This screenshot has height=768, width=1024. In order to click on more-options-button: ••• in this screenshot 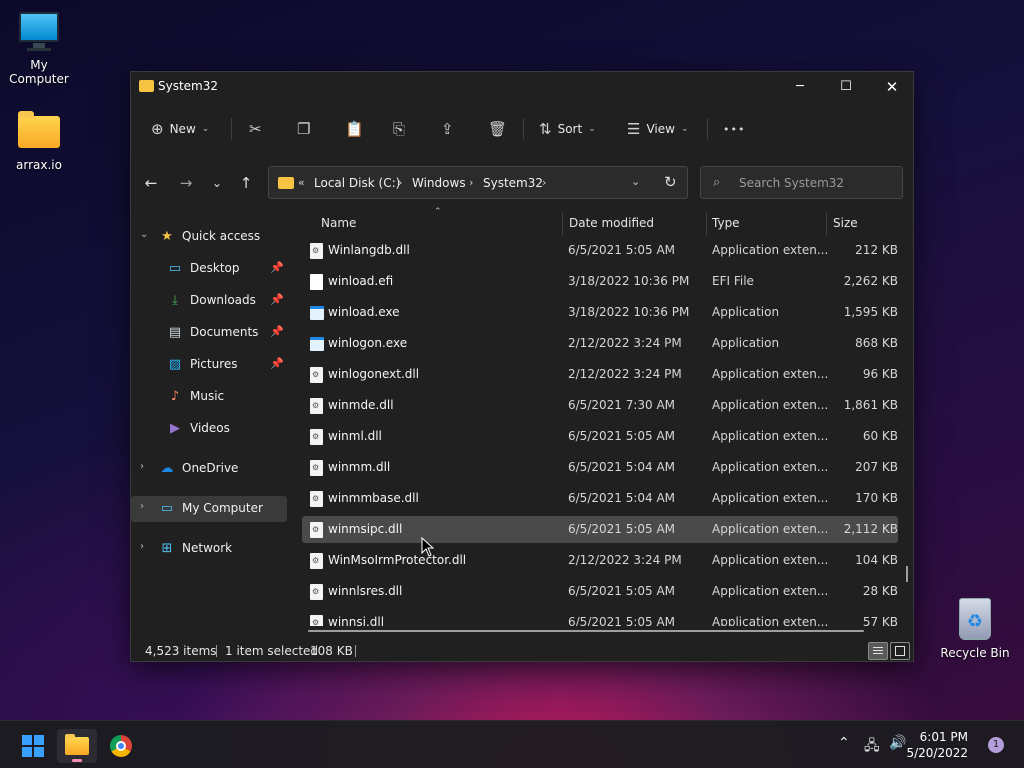, I will do `click(734, 129)`.